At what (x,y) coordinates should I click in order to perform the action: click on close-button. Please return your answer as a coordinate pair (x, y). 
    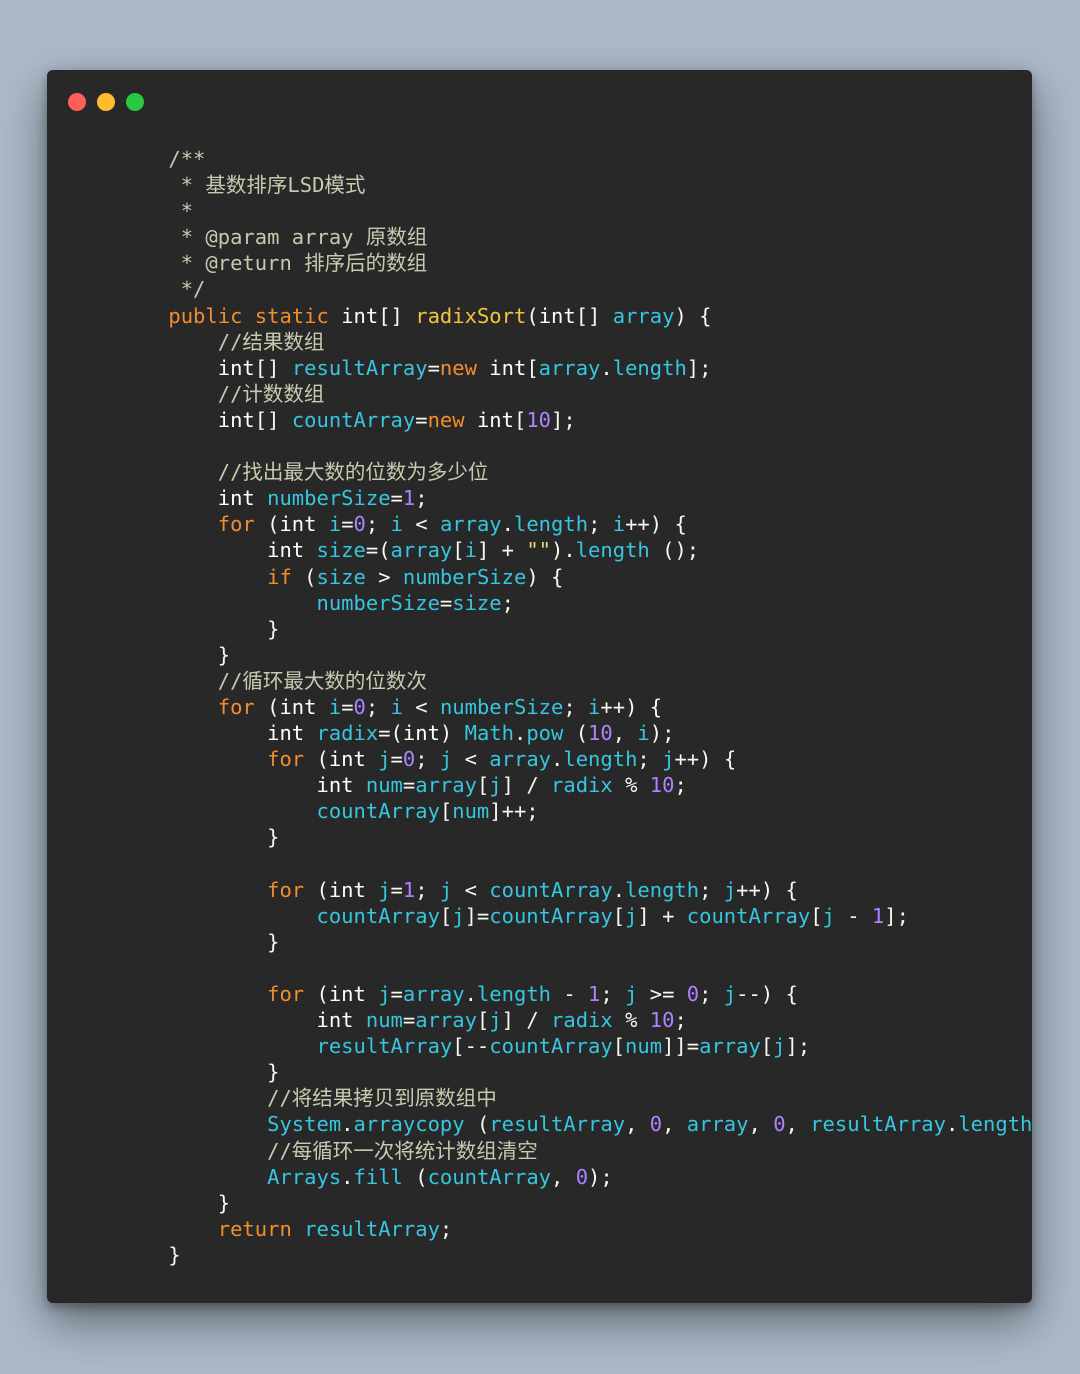
    Looking at the image, I should click on (77, 102).